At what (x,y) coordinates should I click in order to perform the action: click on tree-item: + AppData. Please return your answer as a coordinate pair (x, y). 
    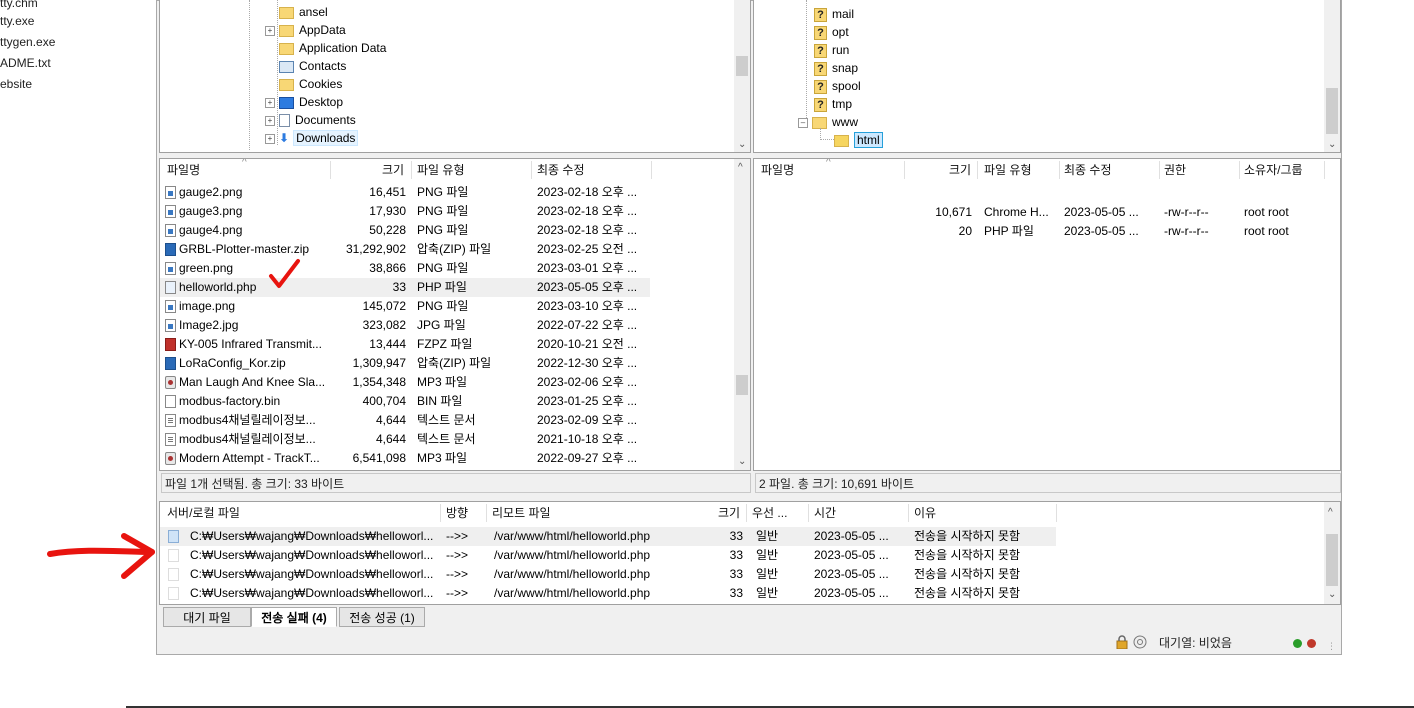
    Looking at the image, I should click on (305, 30).